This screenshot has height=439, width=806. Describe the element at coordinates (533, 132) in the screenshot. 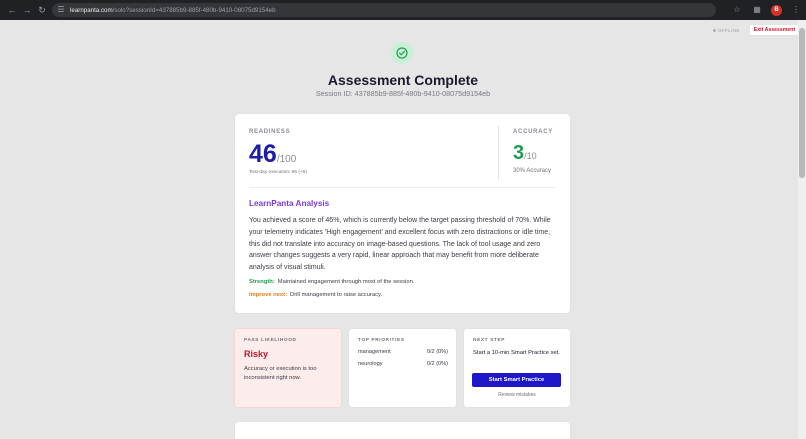

I see `accuracy-label: ACCURACY` at that location.